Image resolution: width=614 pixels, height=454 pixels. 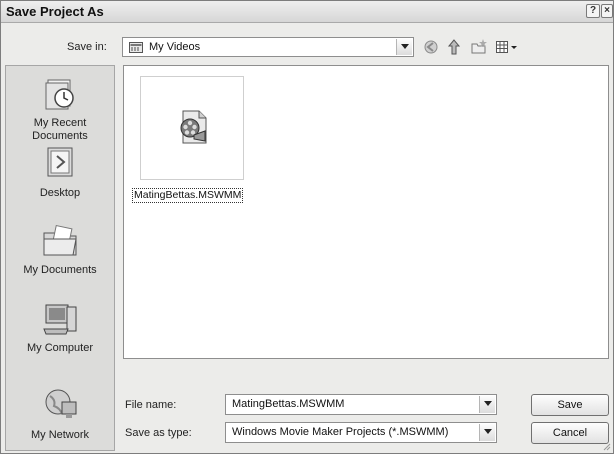 What do you see at coordinates (307, 12) in the screenshot?
I see `title-bar: Save Project As ? ×` at bounding box center [307, 12].